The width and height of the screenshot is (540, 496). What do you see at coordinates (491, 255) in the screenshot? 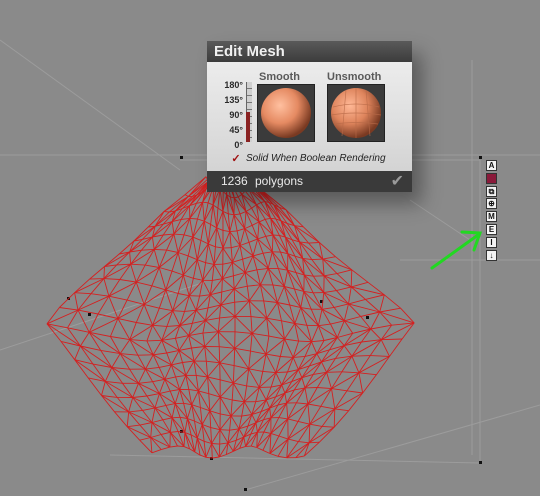
I see `tool-down-button: ↓` at bounding box center [491, 255].